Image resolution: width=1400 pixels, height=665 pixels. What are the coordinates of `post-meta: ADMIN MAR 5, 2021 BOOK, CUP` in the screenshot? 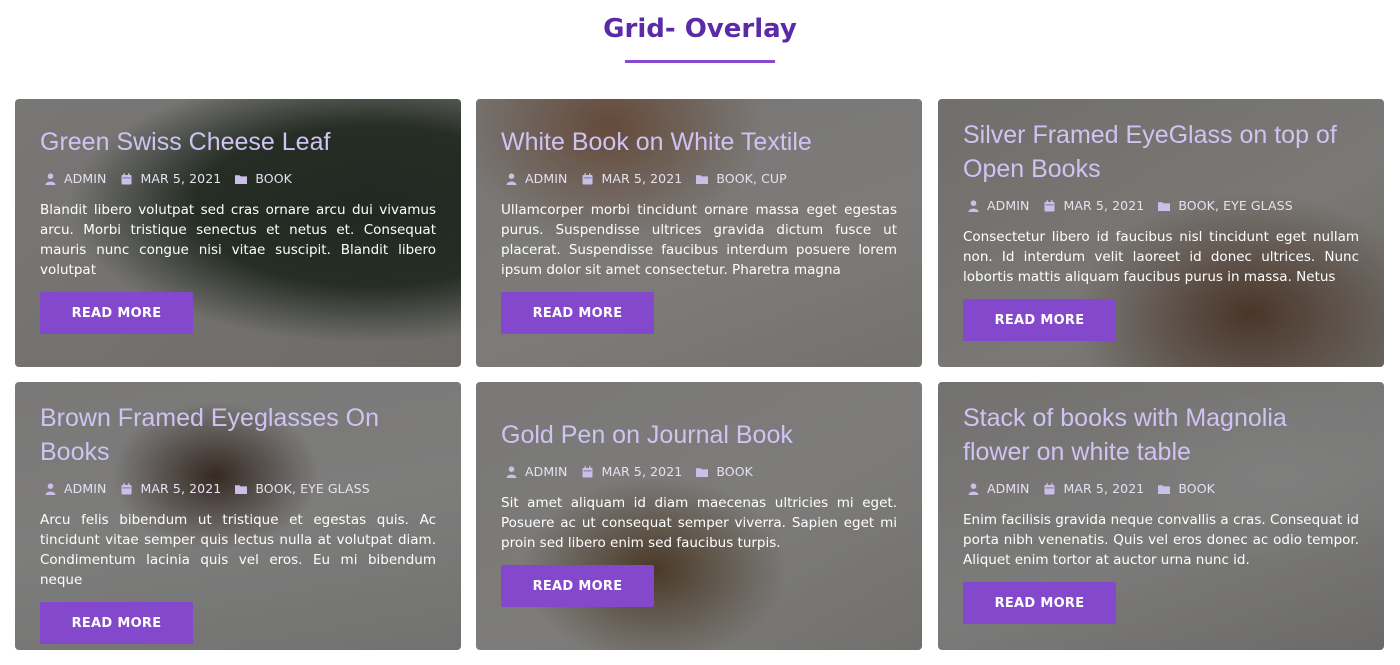 It's located at (699, 178).